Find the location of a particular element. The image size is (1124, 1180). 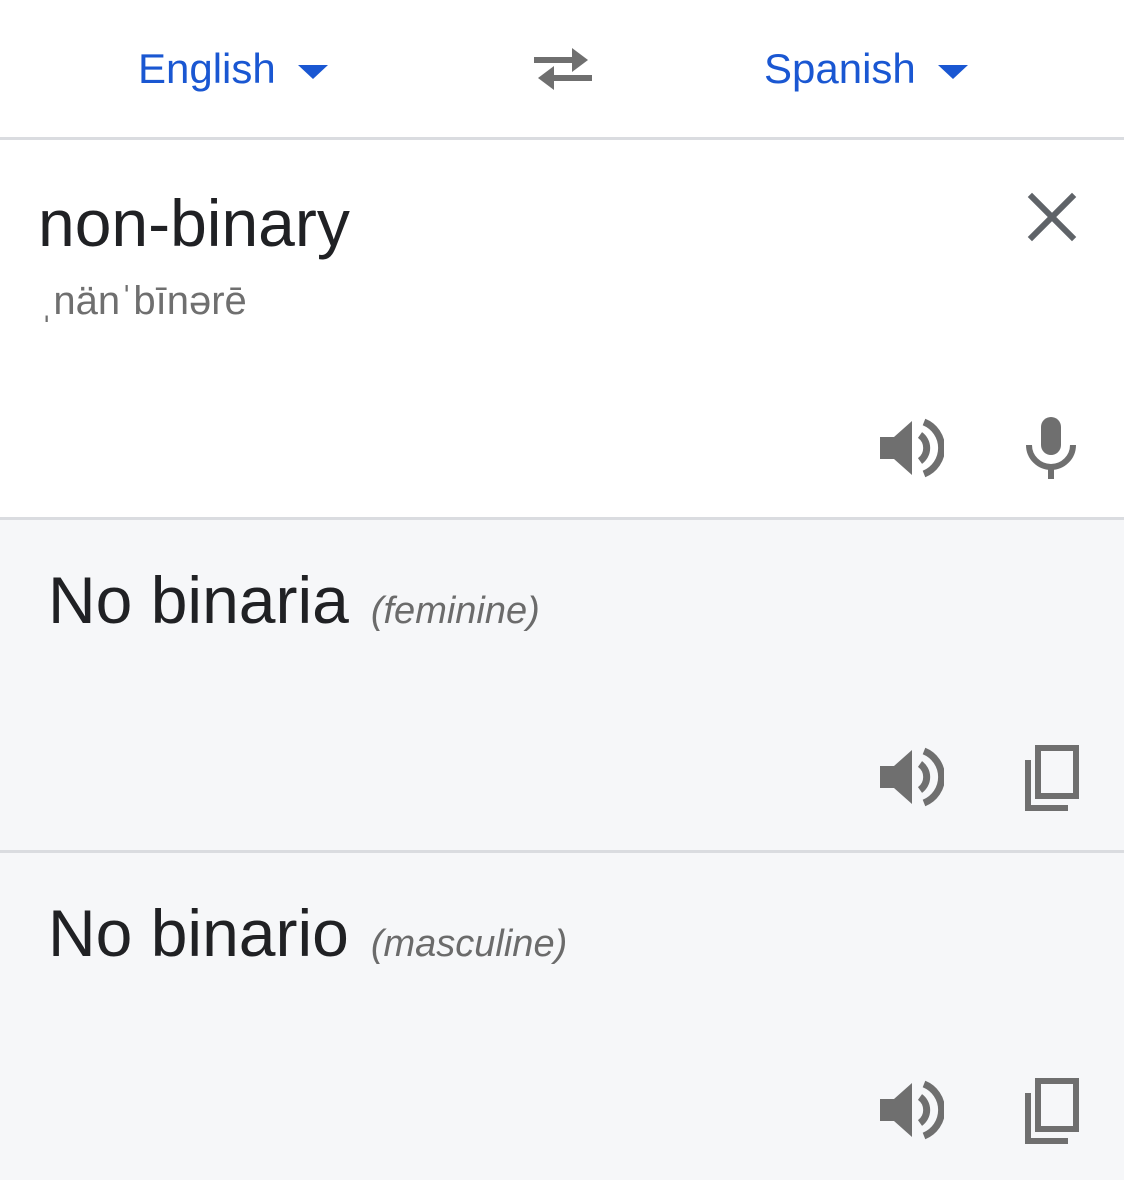

source-language-selector: English is located at coordinates (233, 69).